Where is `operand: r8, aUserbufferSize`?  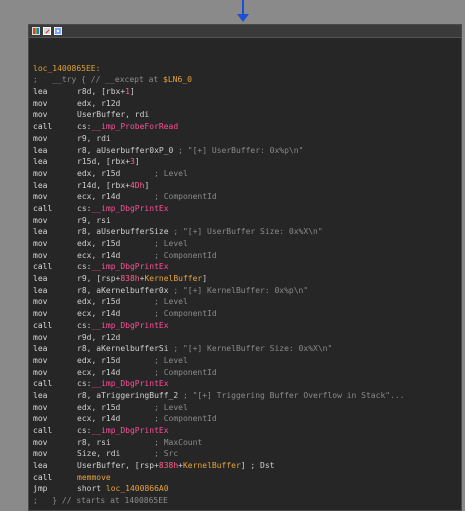
operand: r8, aUserbufferSize is located at coordinates (125, 232).